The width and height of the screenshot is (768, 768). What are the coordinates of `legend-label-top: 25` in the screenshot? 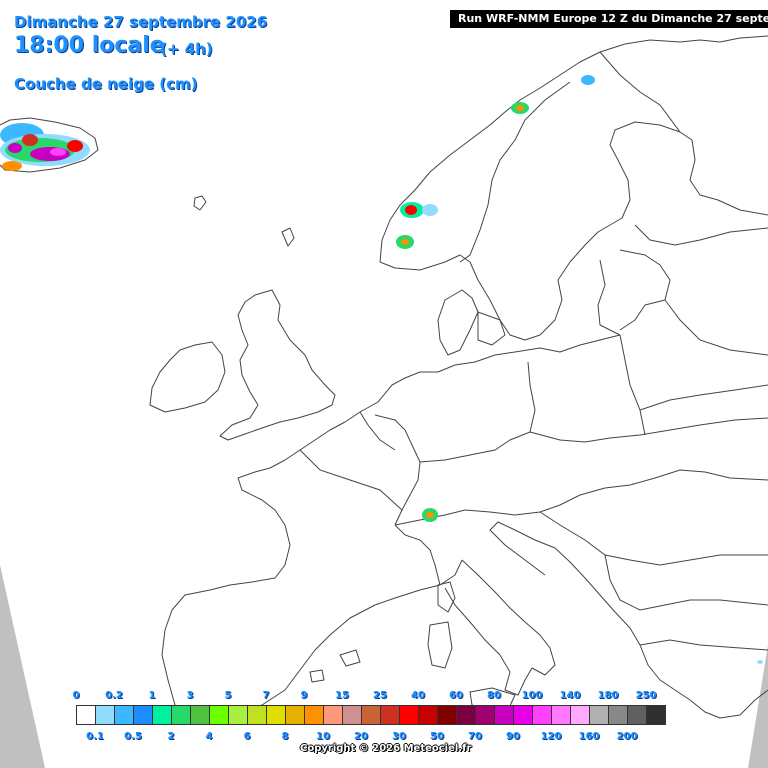 It's located at (380, 695).